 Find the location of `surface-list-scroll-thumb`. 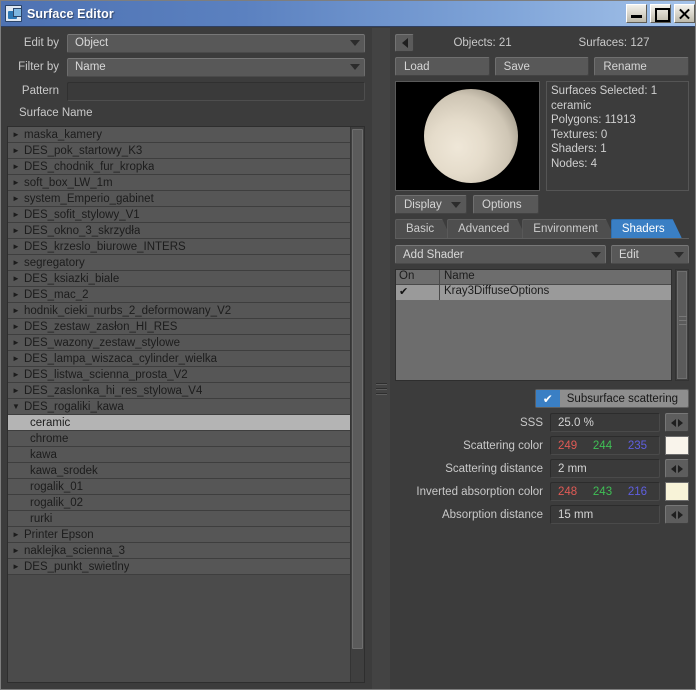

surface-list-scroll-thumb is located at coordinates (357, 389).